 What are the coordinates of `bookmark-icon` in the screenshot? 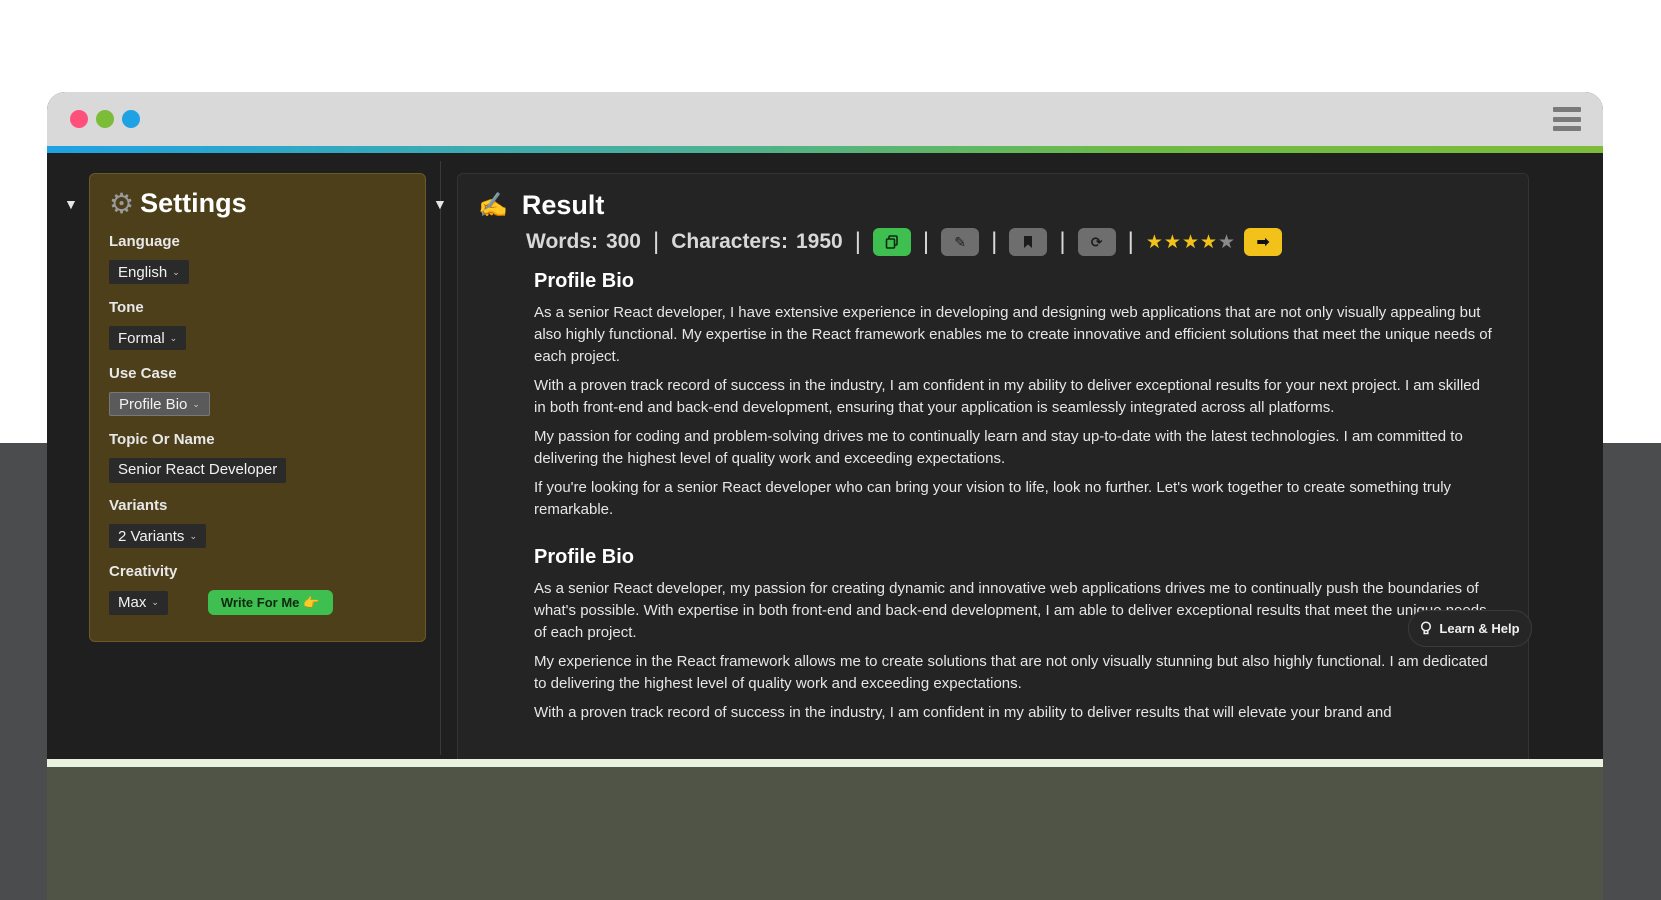 It's located at (1028, 242).